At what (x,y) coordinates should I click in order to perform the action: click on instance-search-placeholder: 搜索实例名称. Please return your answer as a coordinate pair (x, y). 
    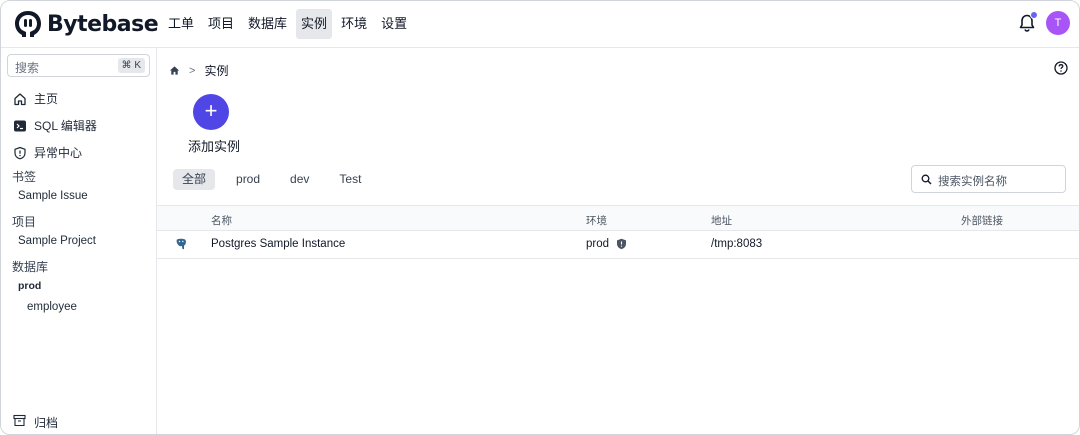
    Looking at the image, I should click on (972, 182).